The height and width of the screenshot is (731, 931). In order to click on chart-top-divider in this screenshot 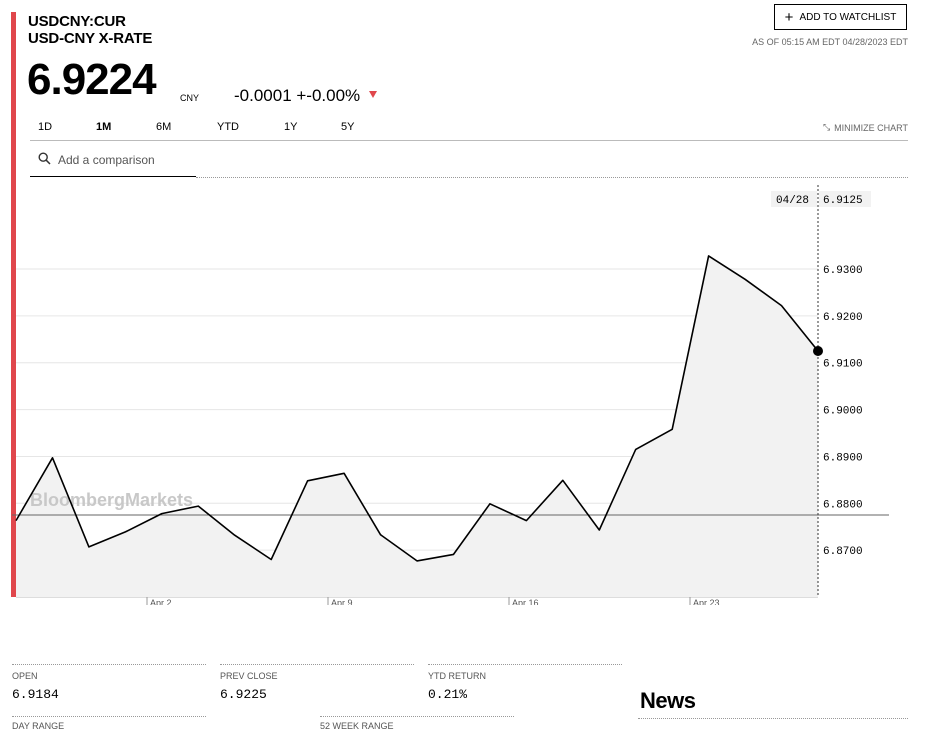, I will do `click(552, 177)`.